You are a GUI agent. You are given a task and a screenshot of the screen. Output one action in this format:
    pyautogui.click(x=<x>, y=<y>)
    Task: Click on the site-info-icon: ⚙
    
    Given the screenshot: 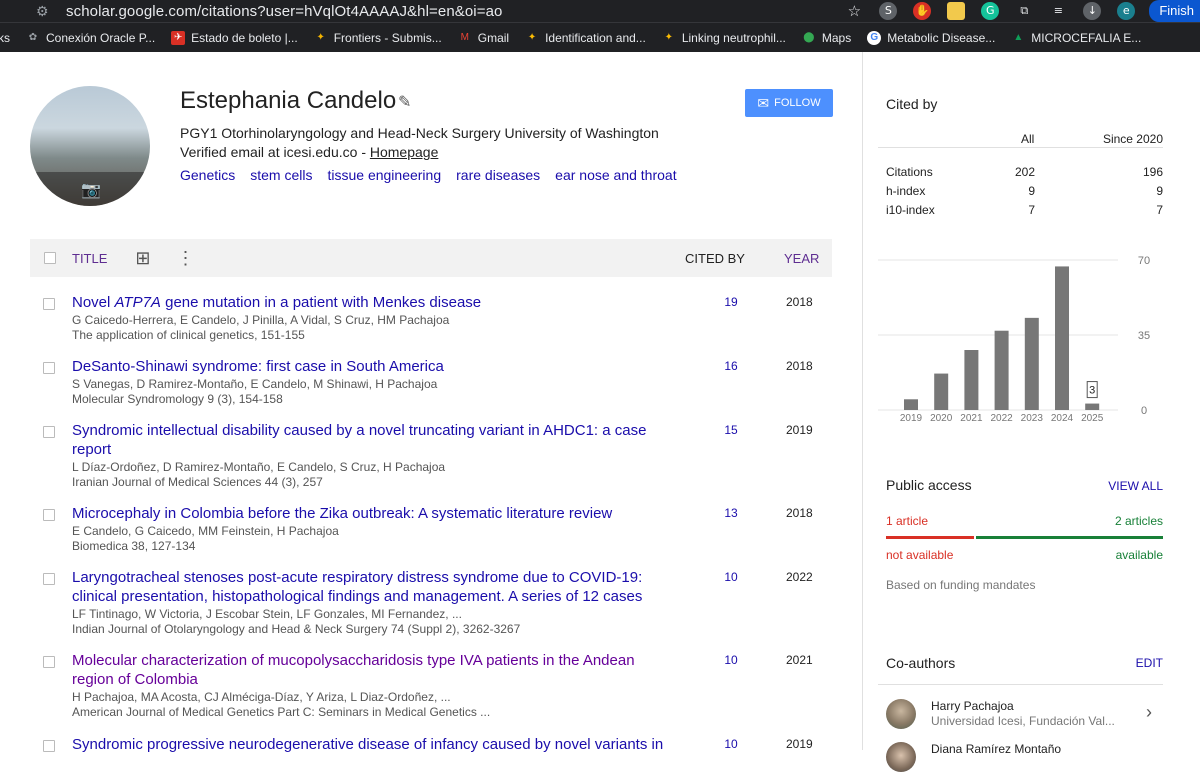 What is the action you would take?
    pyautogui.click(x=44, y=11)
    